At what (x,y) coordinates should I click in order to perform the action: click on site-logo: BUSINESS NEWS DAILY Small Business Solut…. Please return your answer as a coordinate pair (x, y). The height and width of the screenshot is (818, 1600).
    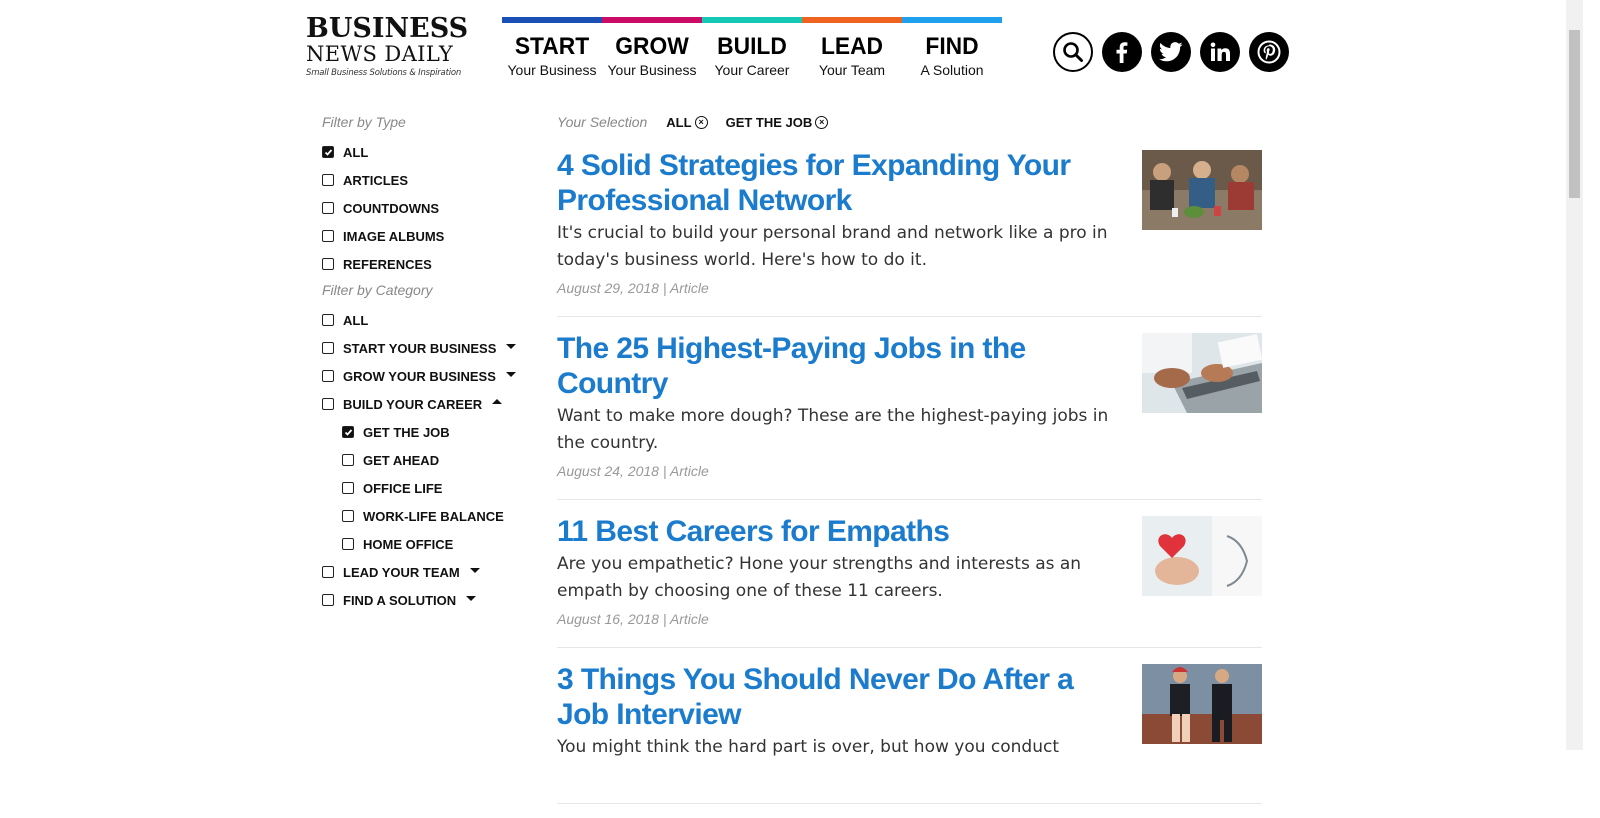
    Looking at the image, I should click on (387, 48).